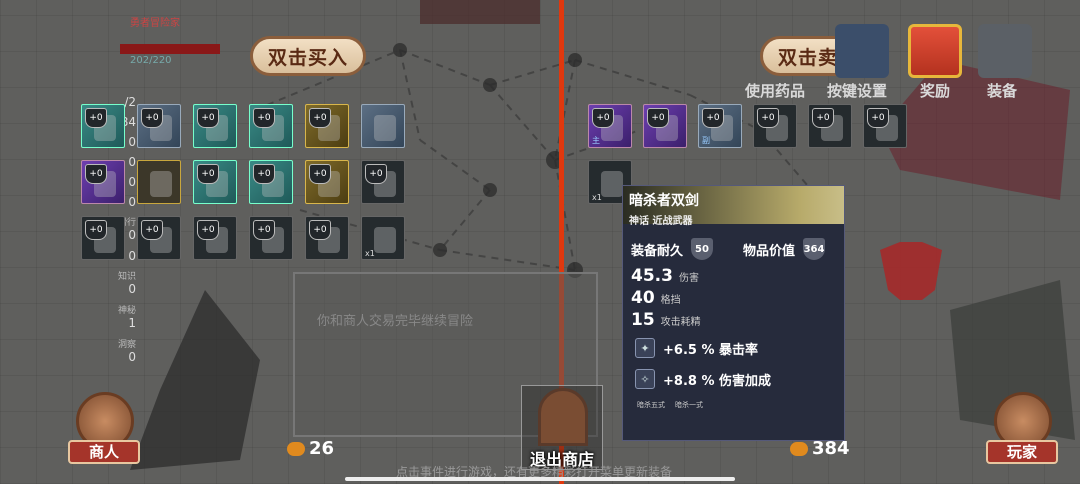 The height and width of the screenshot is (484, 1080). Describe the element at coordinates (563, 417) in the screenshot. I see `door-icon` at that location.